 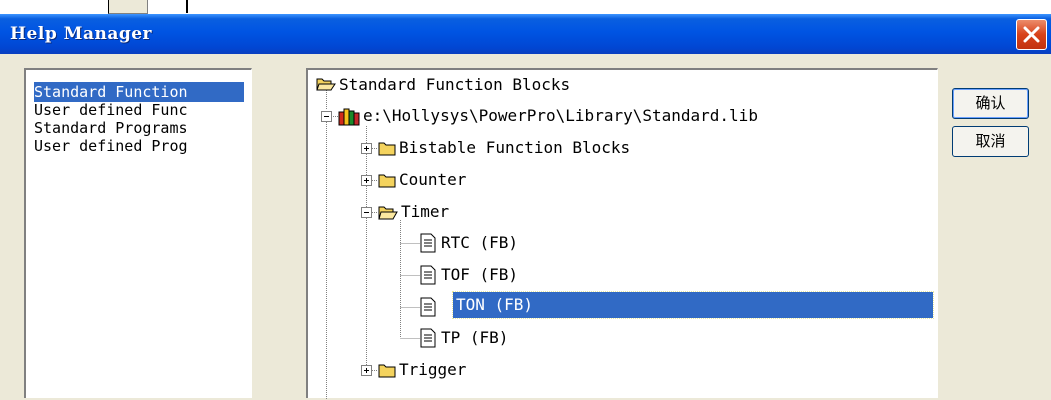 I want to click on close-icon, so click(x=1031, y=34).